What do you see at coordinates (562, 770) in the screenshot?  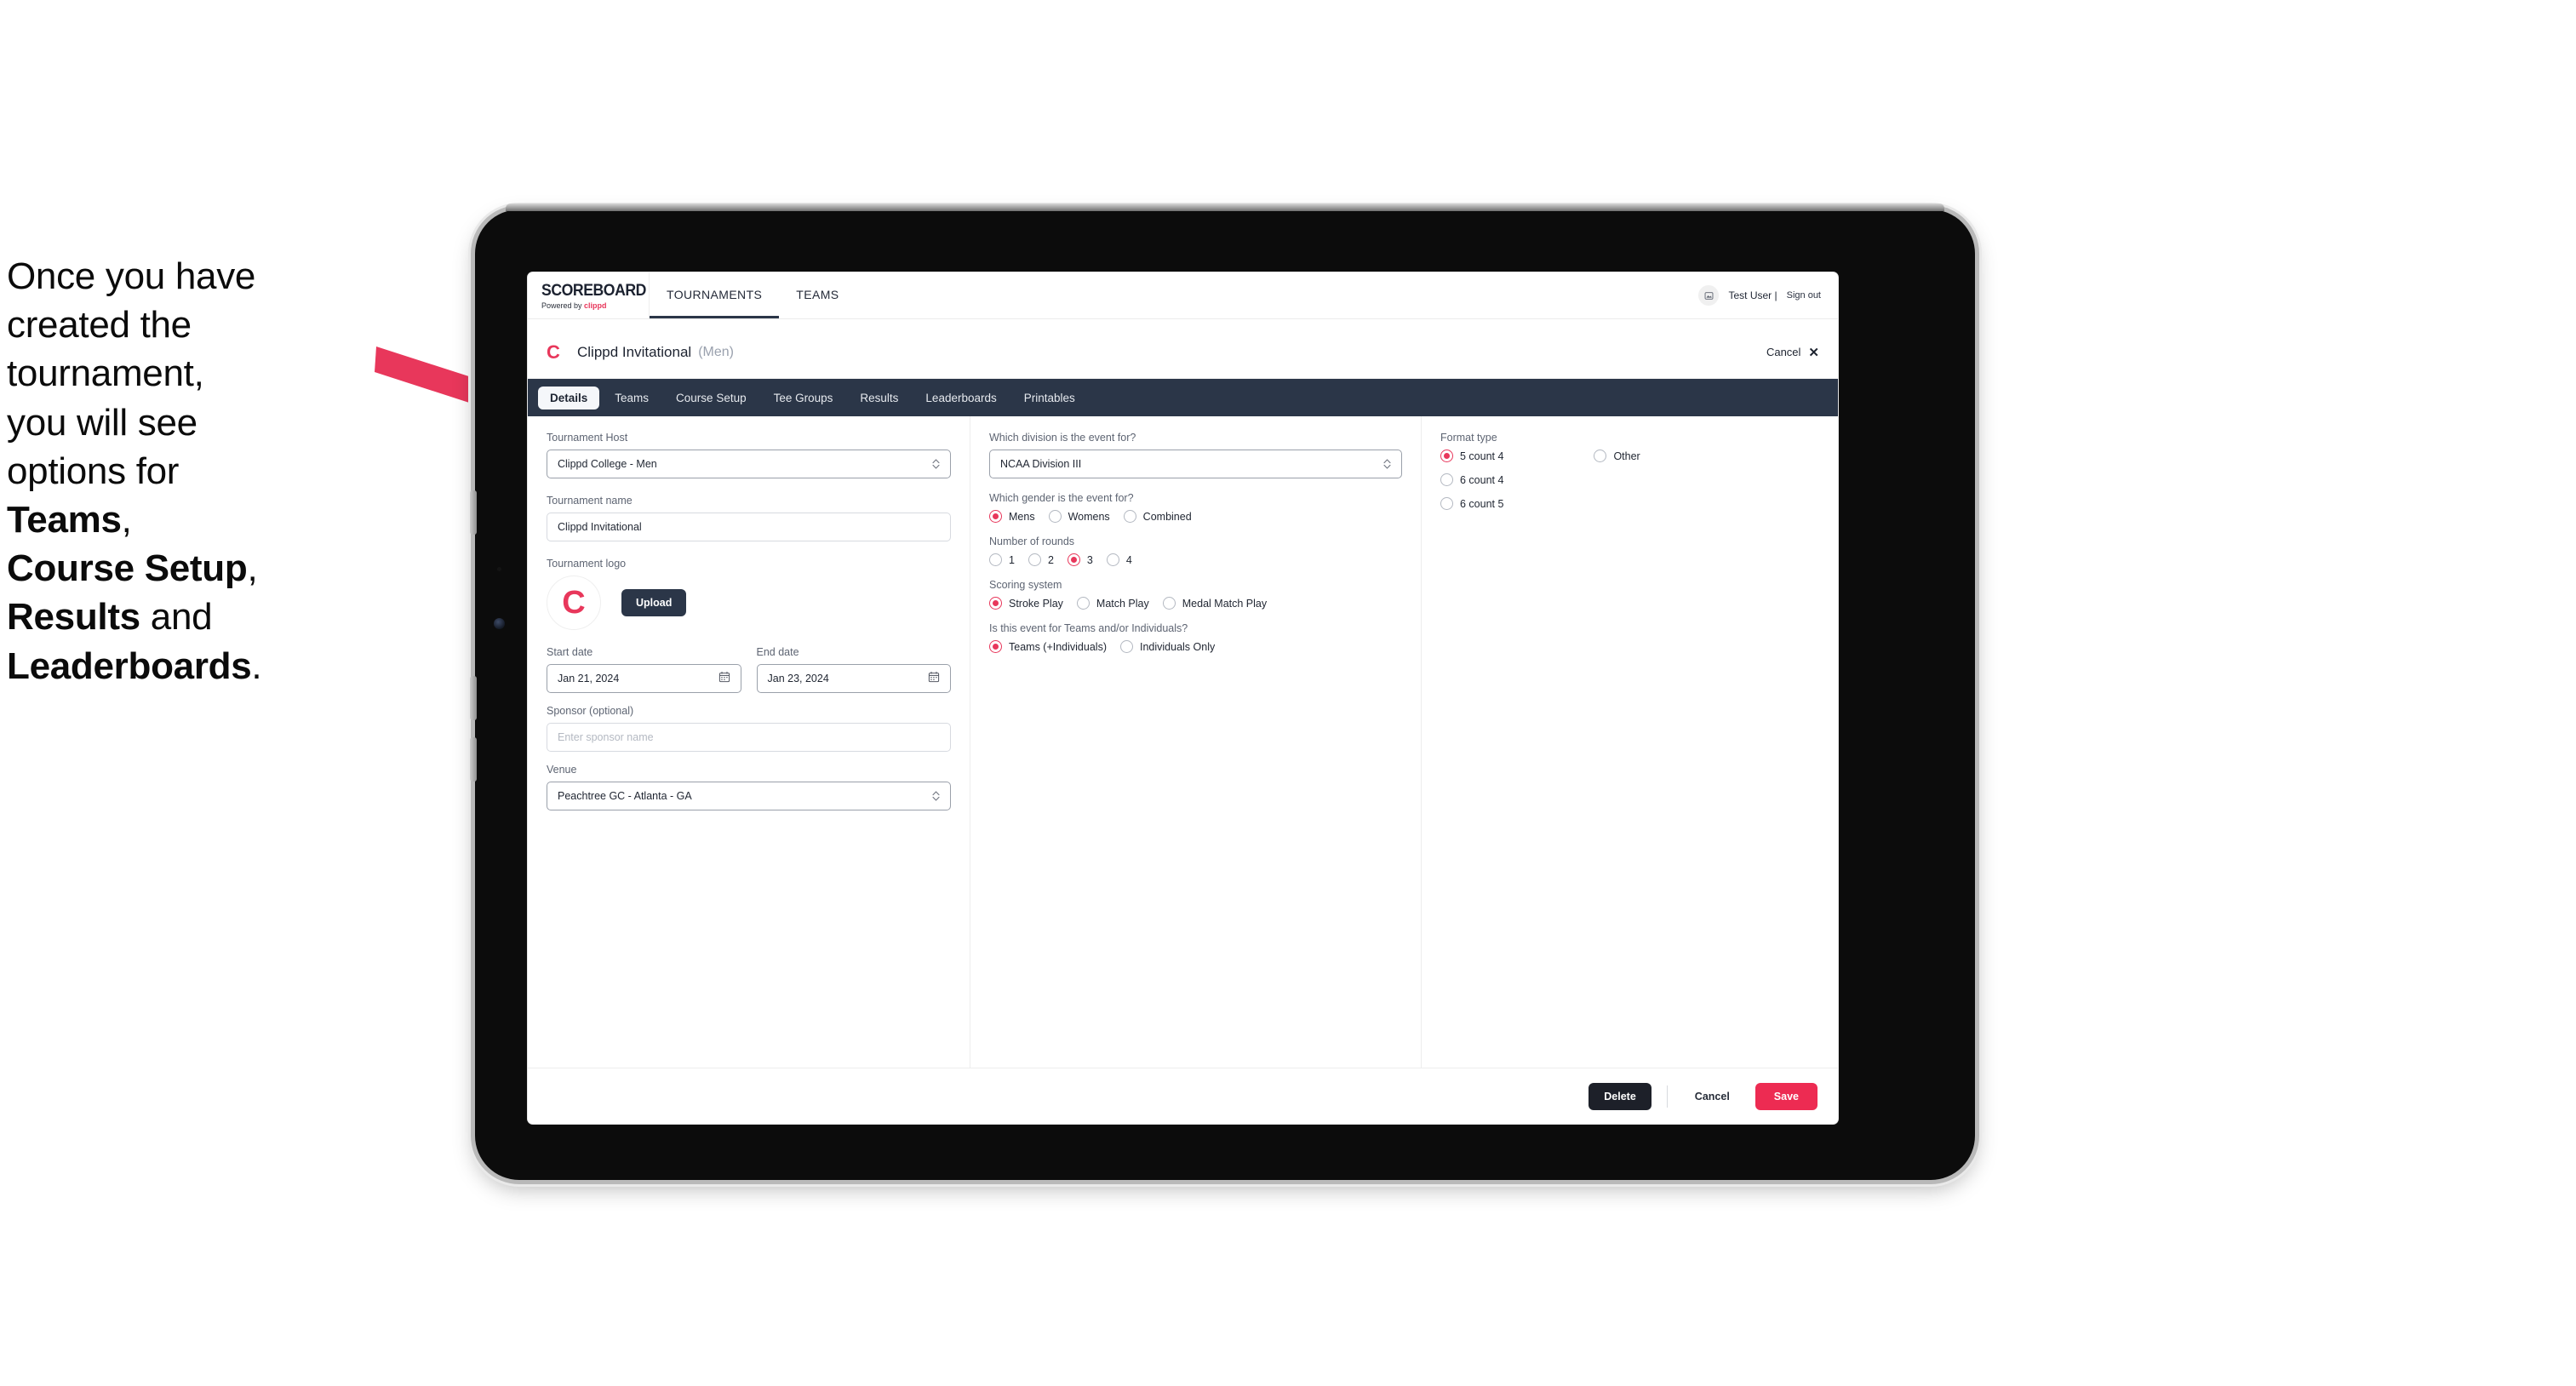 I see `venue-label: Venue` at bounding box center [562, 770].